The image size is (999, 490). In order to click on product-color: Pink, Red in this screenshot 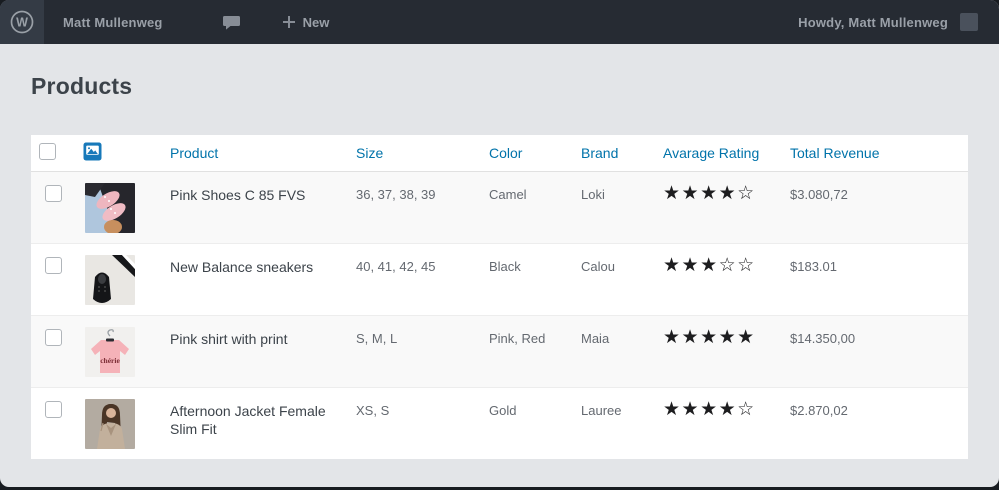, I will do `click(527, 350)`.